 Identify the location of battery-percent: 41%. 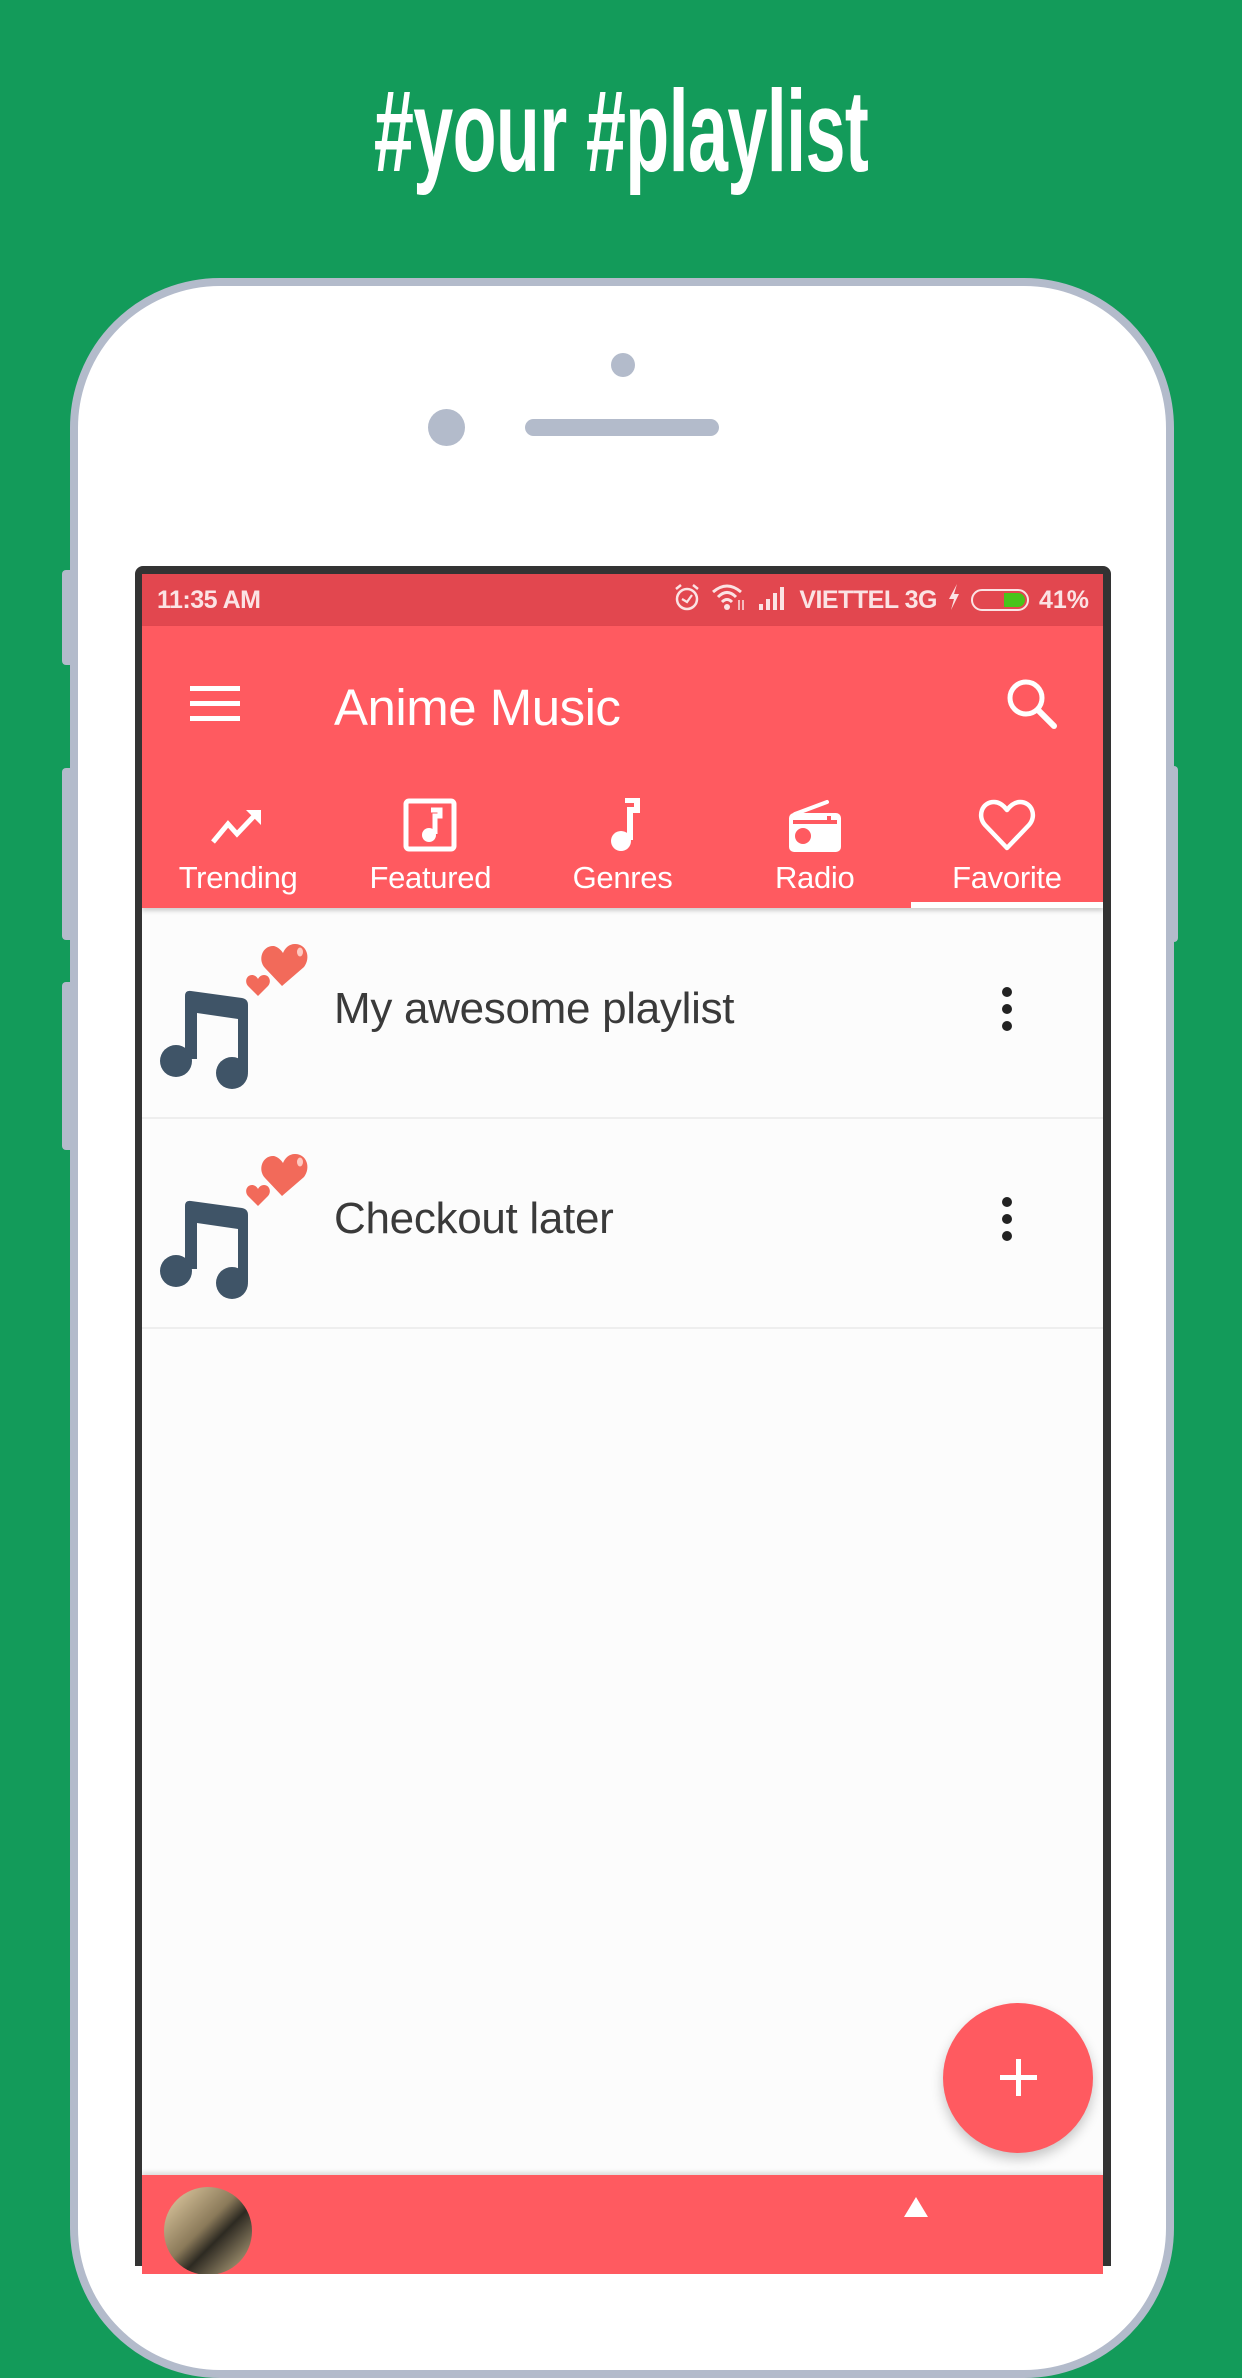
(1063, 599).